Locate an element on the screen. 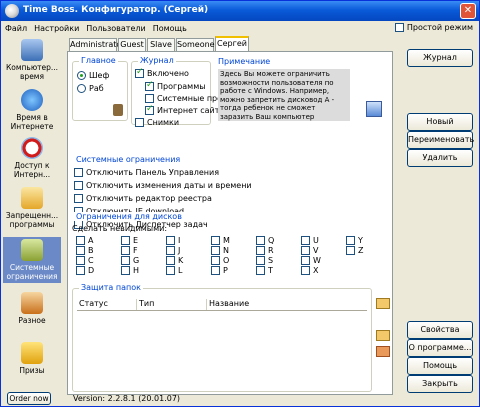 This screenshot has width=480, height=407. sidebar-item-internet-time: Время в Интернете is located at coordinates (32, 110).